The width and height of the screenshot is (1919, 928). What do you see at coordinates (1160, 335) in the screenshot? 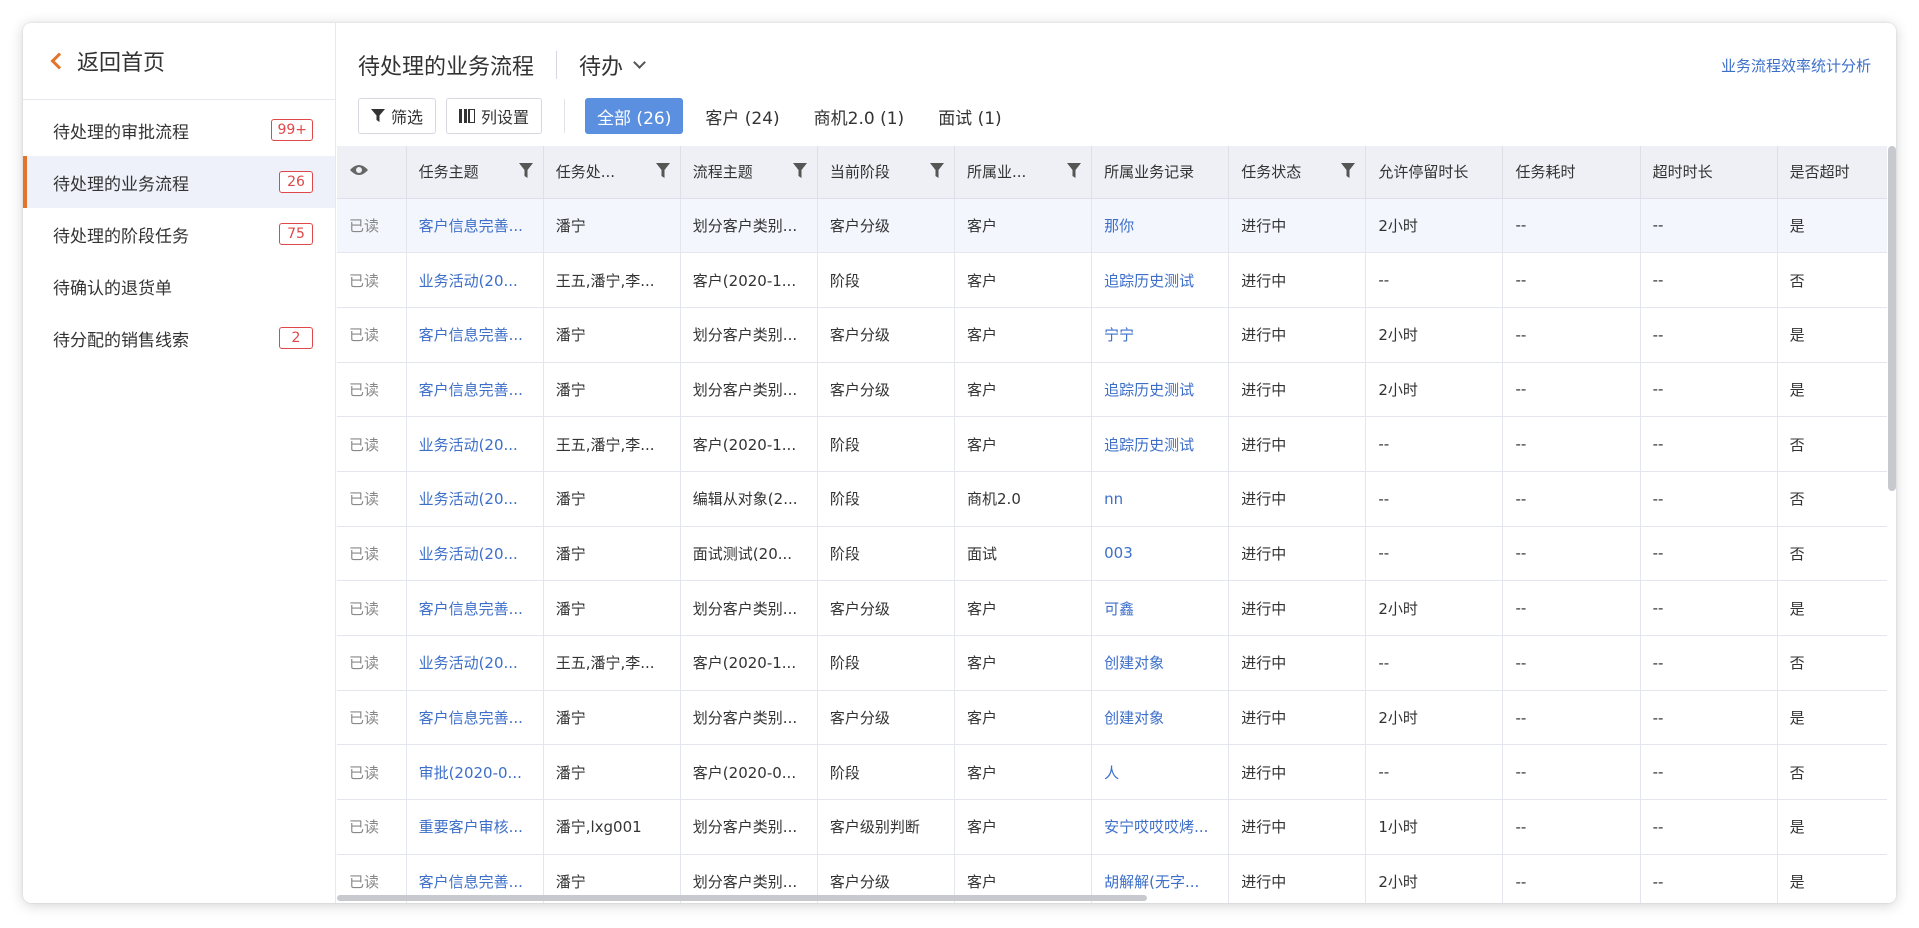
I see `business-record-link: 宁宁` at bounding box center [1160, 335].